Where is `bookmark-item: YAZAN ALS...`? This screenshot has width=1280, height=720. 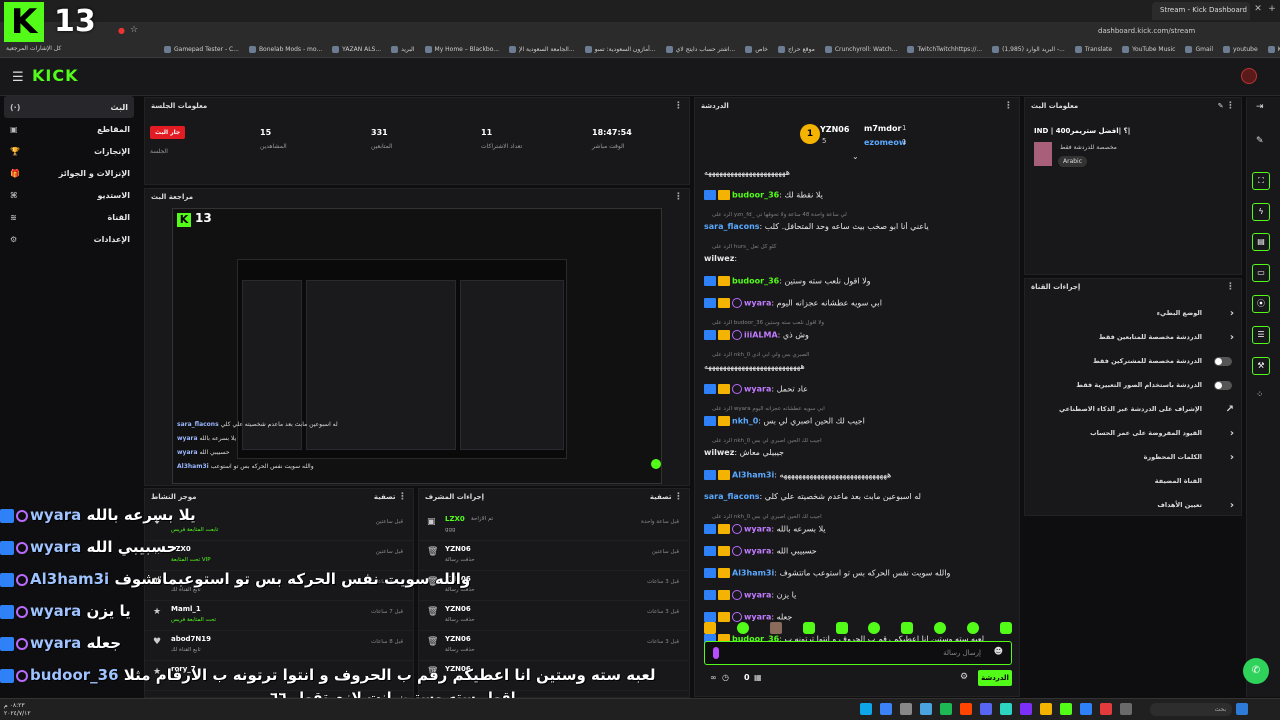 bookmark-item: YAZAN ALS... is located at coordinates (356, 49).